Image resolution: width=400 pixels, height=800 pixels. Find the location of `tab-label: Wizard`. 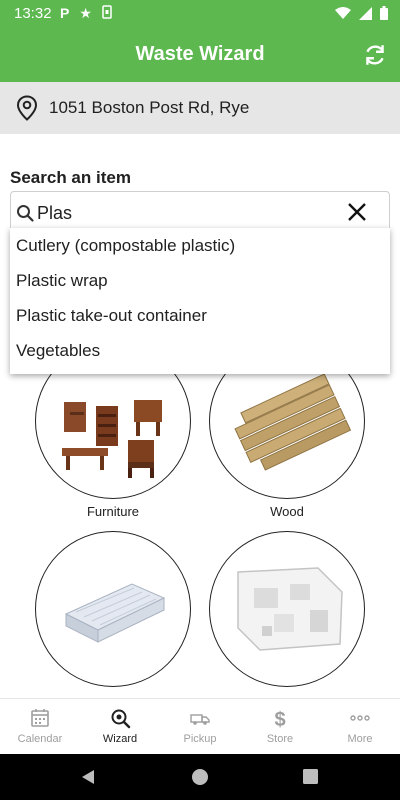

tab-label: Wizard is located at coordinates (120, 739).